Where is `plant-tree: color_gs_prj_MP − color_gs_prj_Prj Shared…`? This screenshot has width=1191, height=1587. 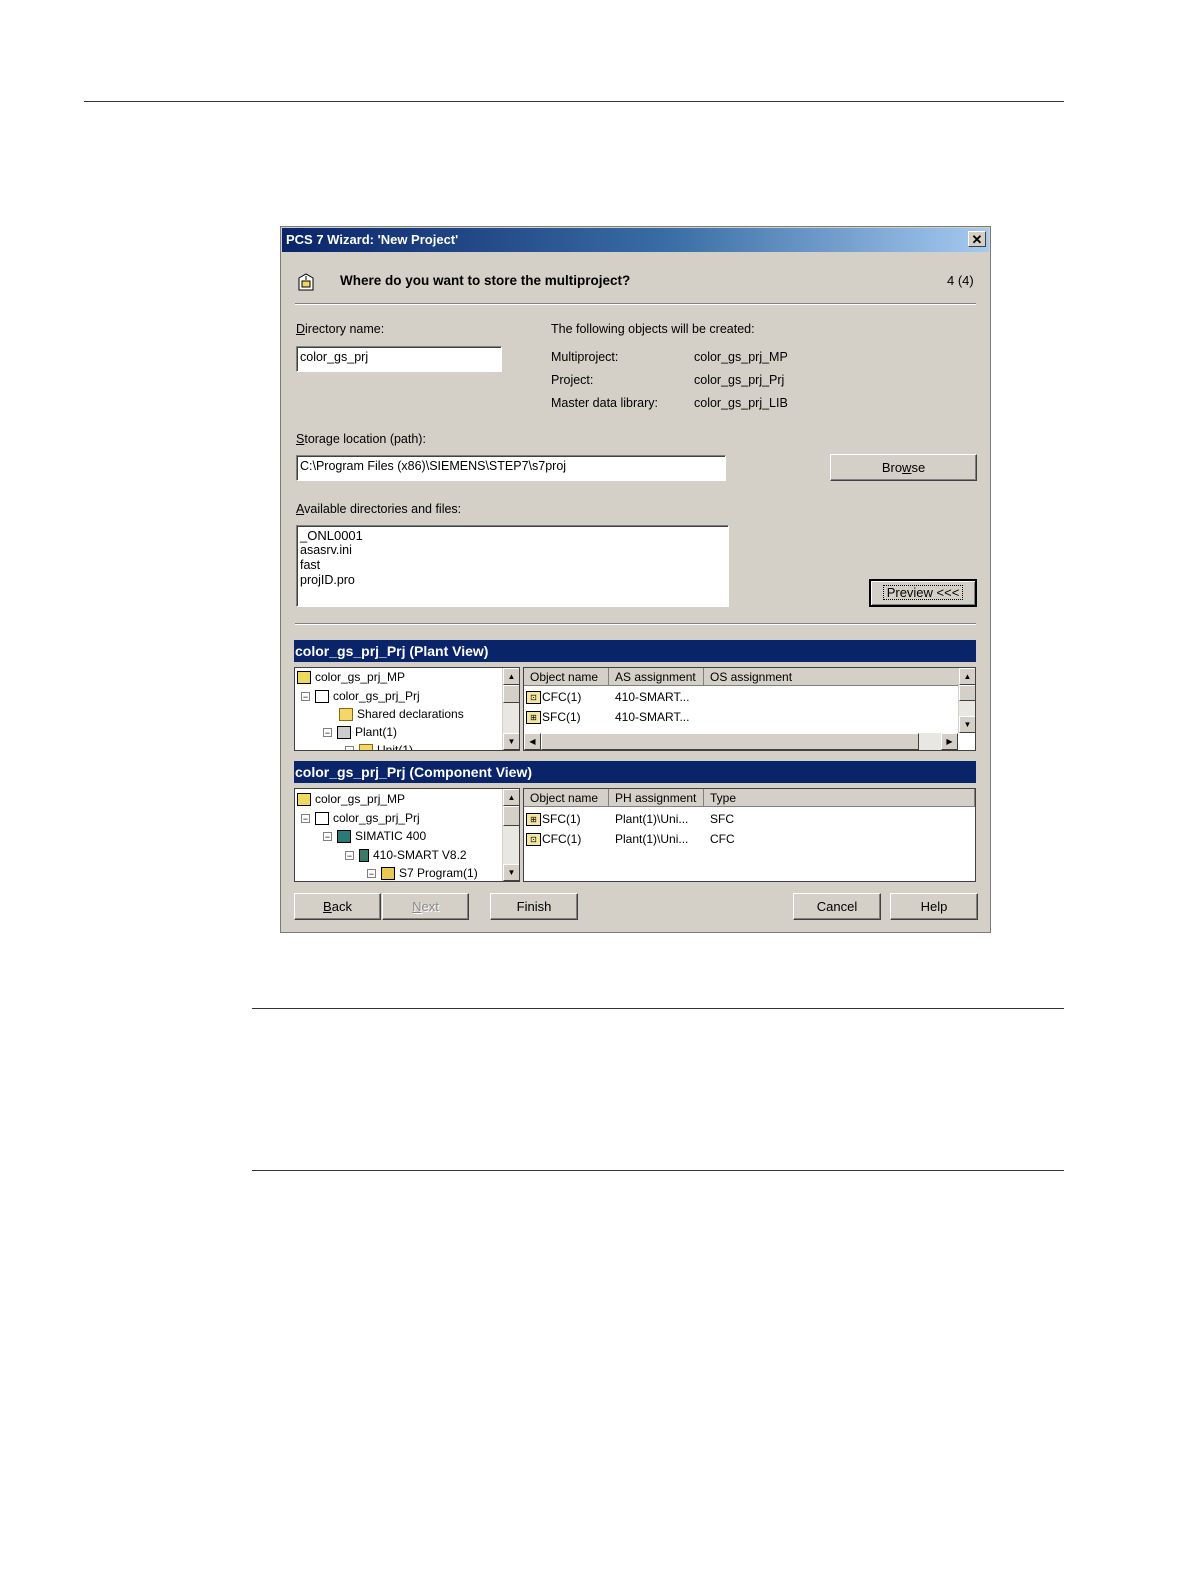
plant-tree: color_gs_prj_MP − color_gs_prj_Prj Shared… is located at coordinates (407, 709).